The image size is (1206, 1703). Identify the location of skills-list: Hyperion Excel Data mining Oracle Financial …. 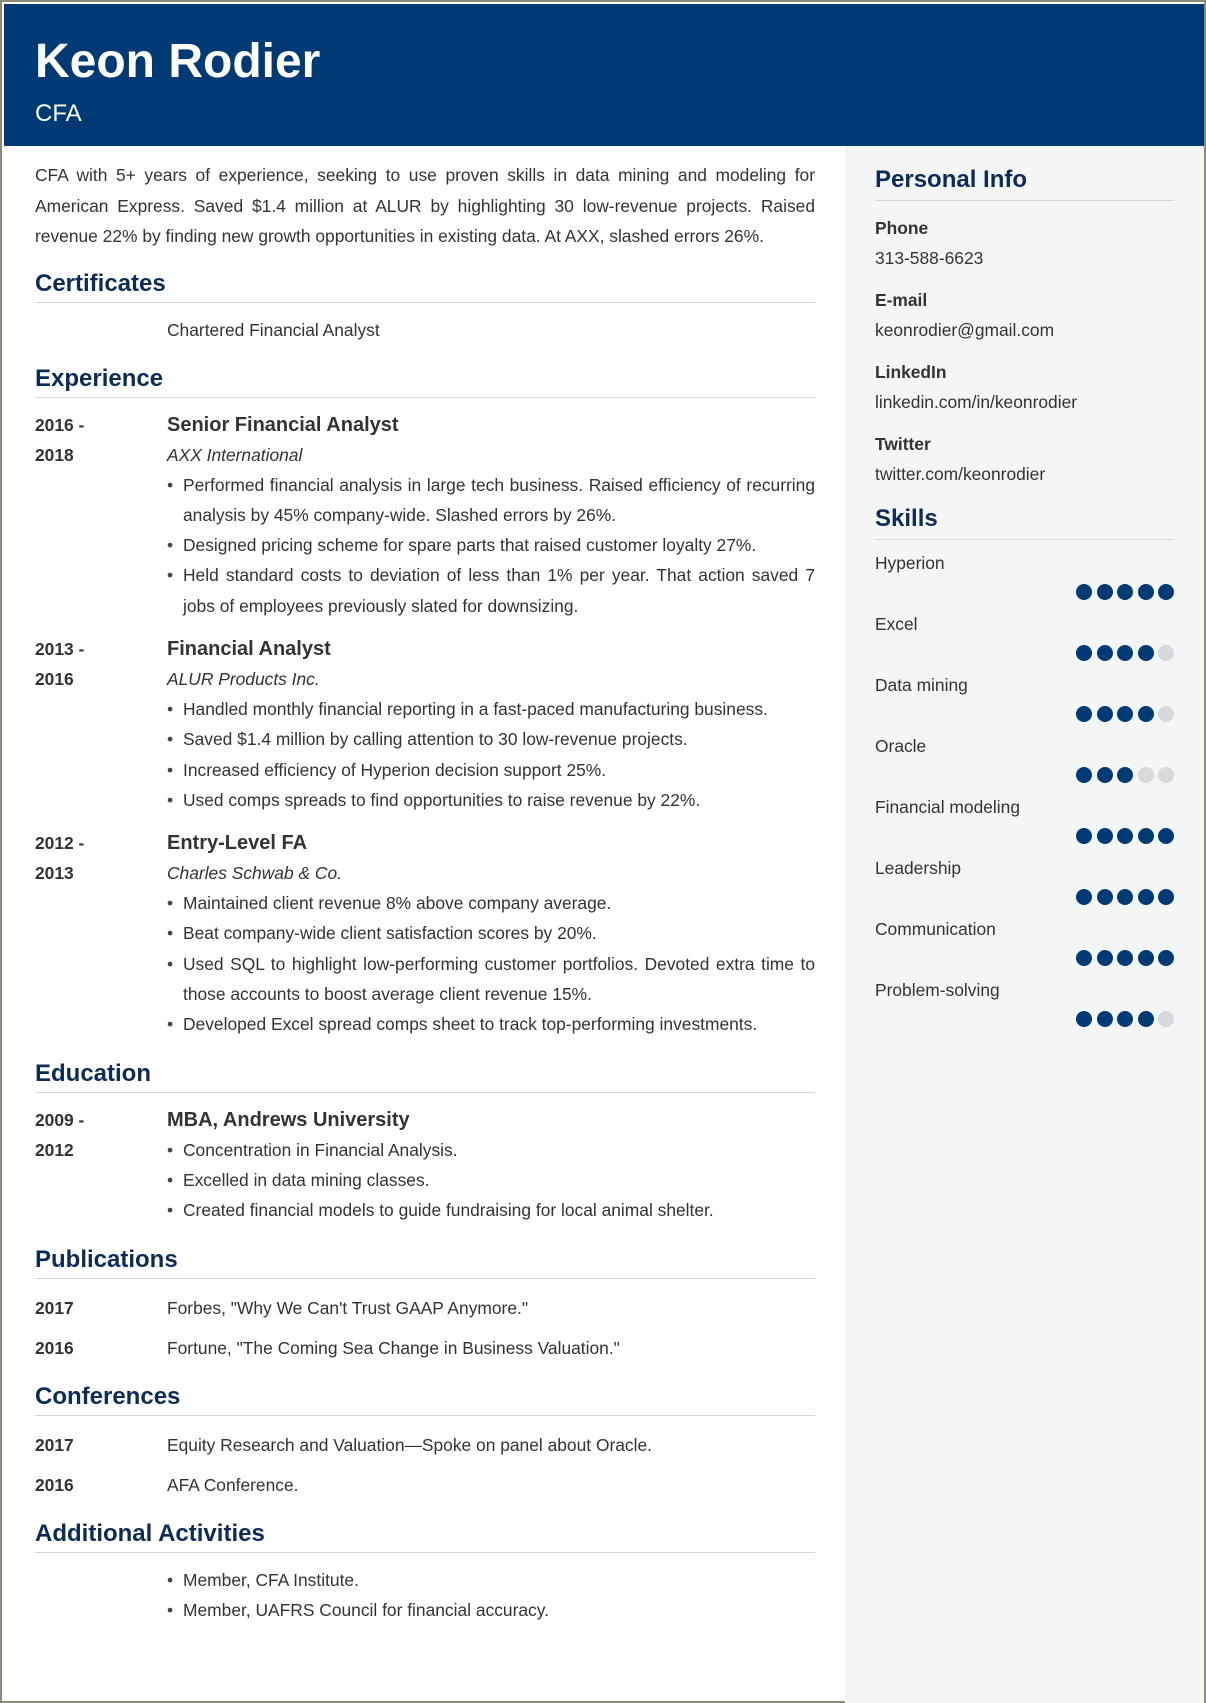
(1024, 788).